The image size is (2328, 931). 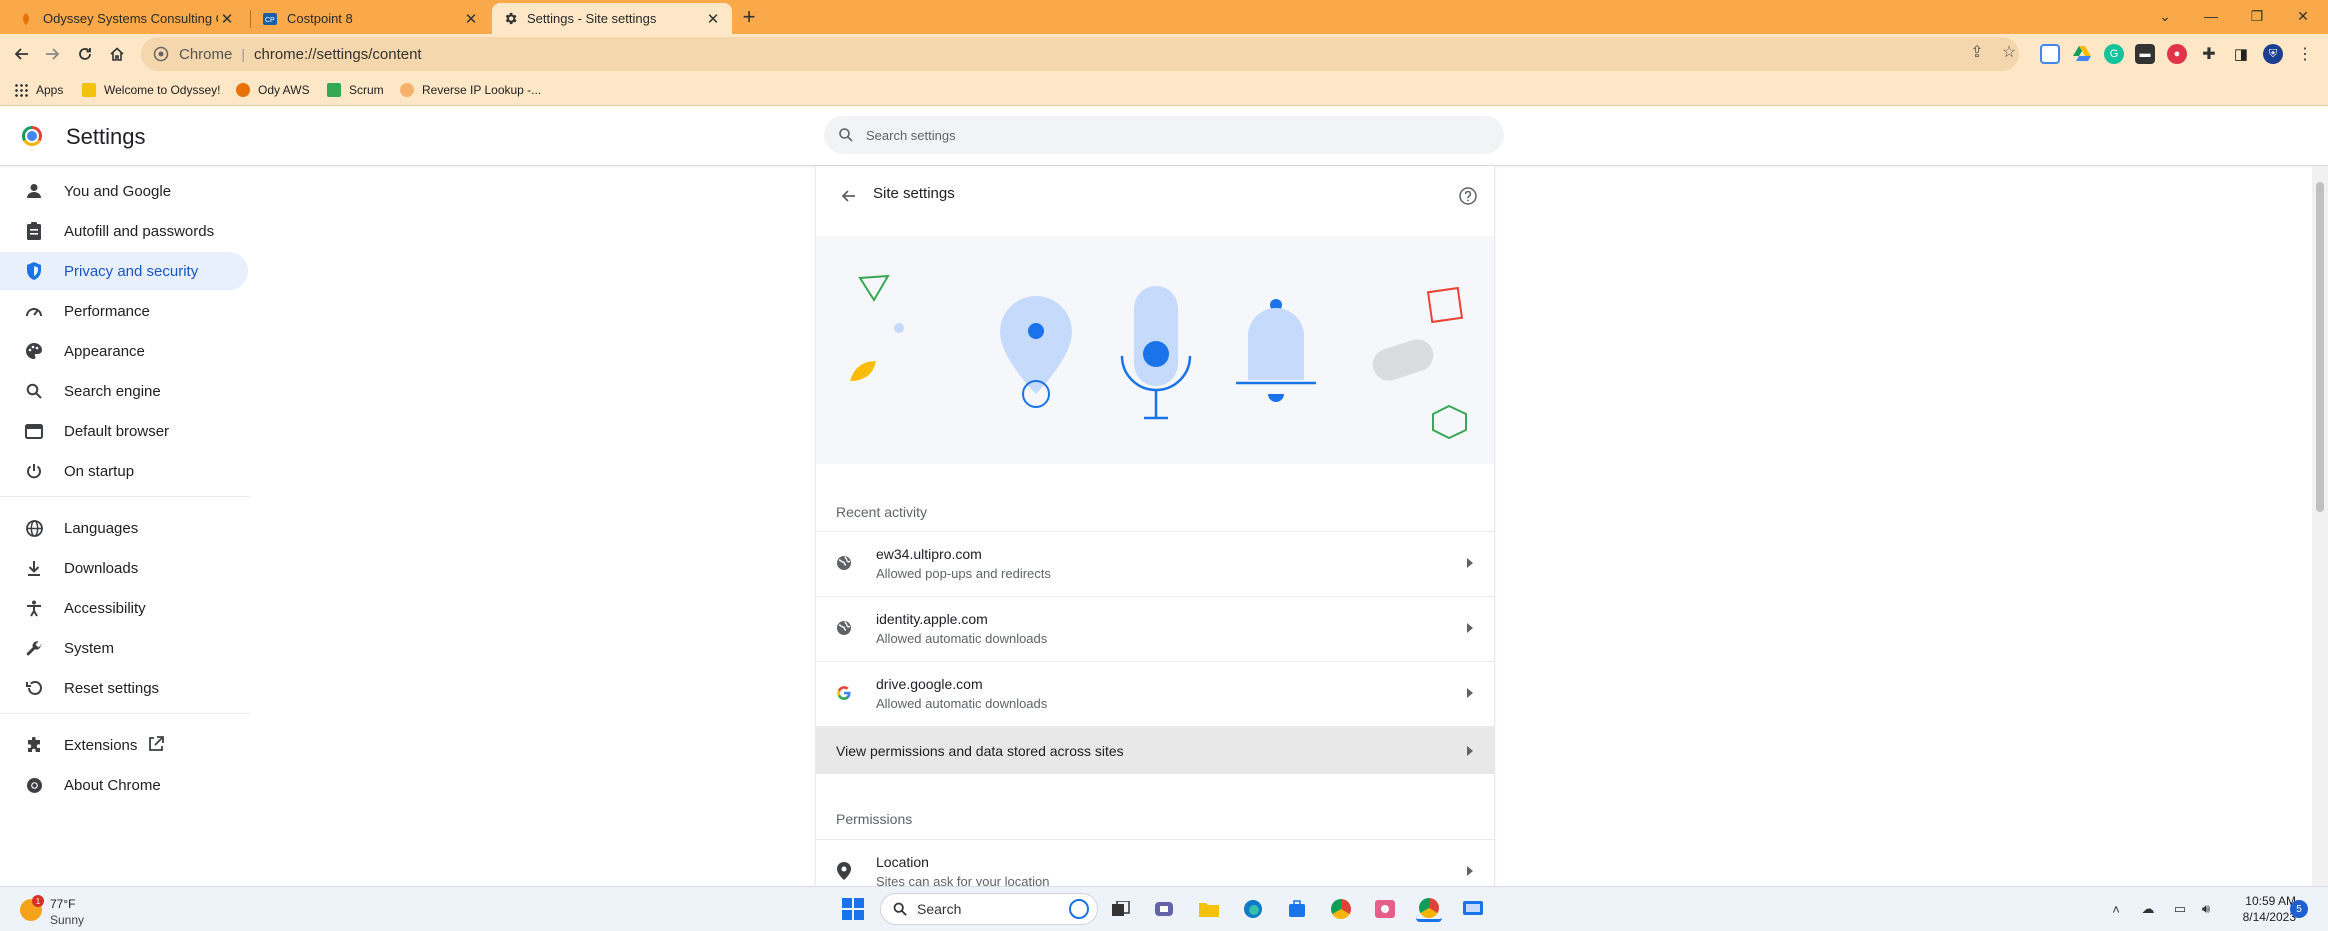 What do you see at coordinates (612, 18) in the screenshot?
I see `tab-settings: Settings - Site settings ✕` at bounding box center [612, 18].